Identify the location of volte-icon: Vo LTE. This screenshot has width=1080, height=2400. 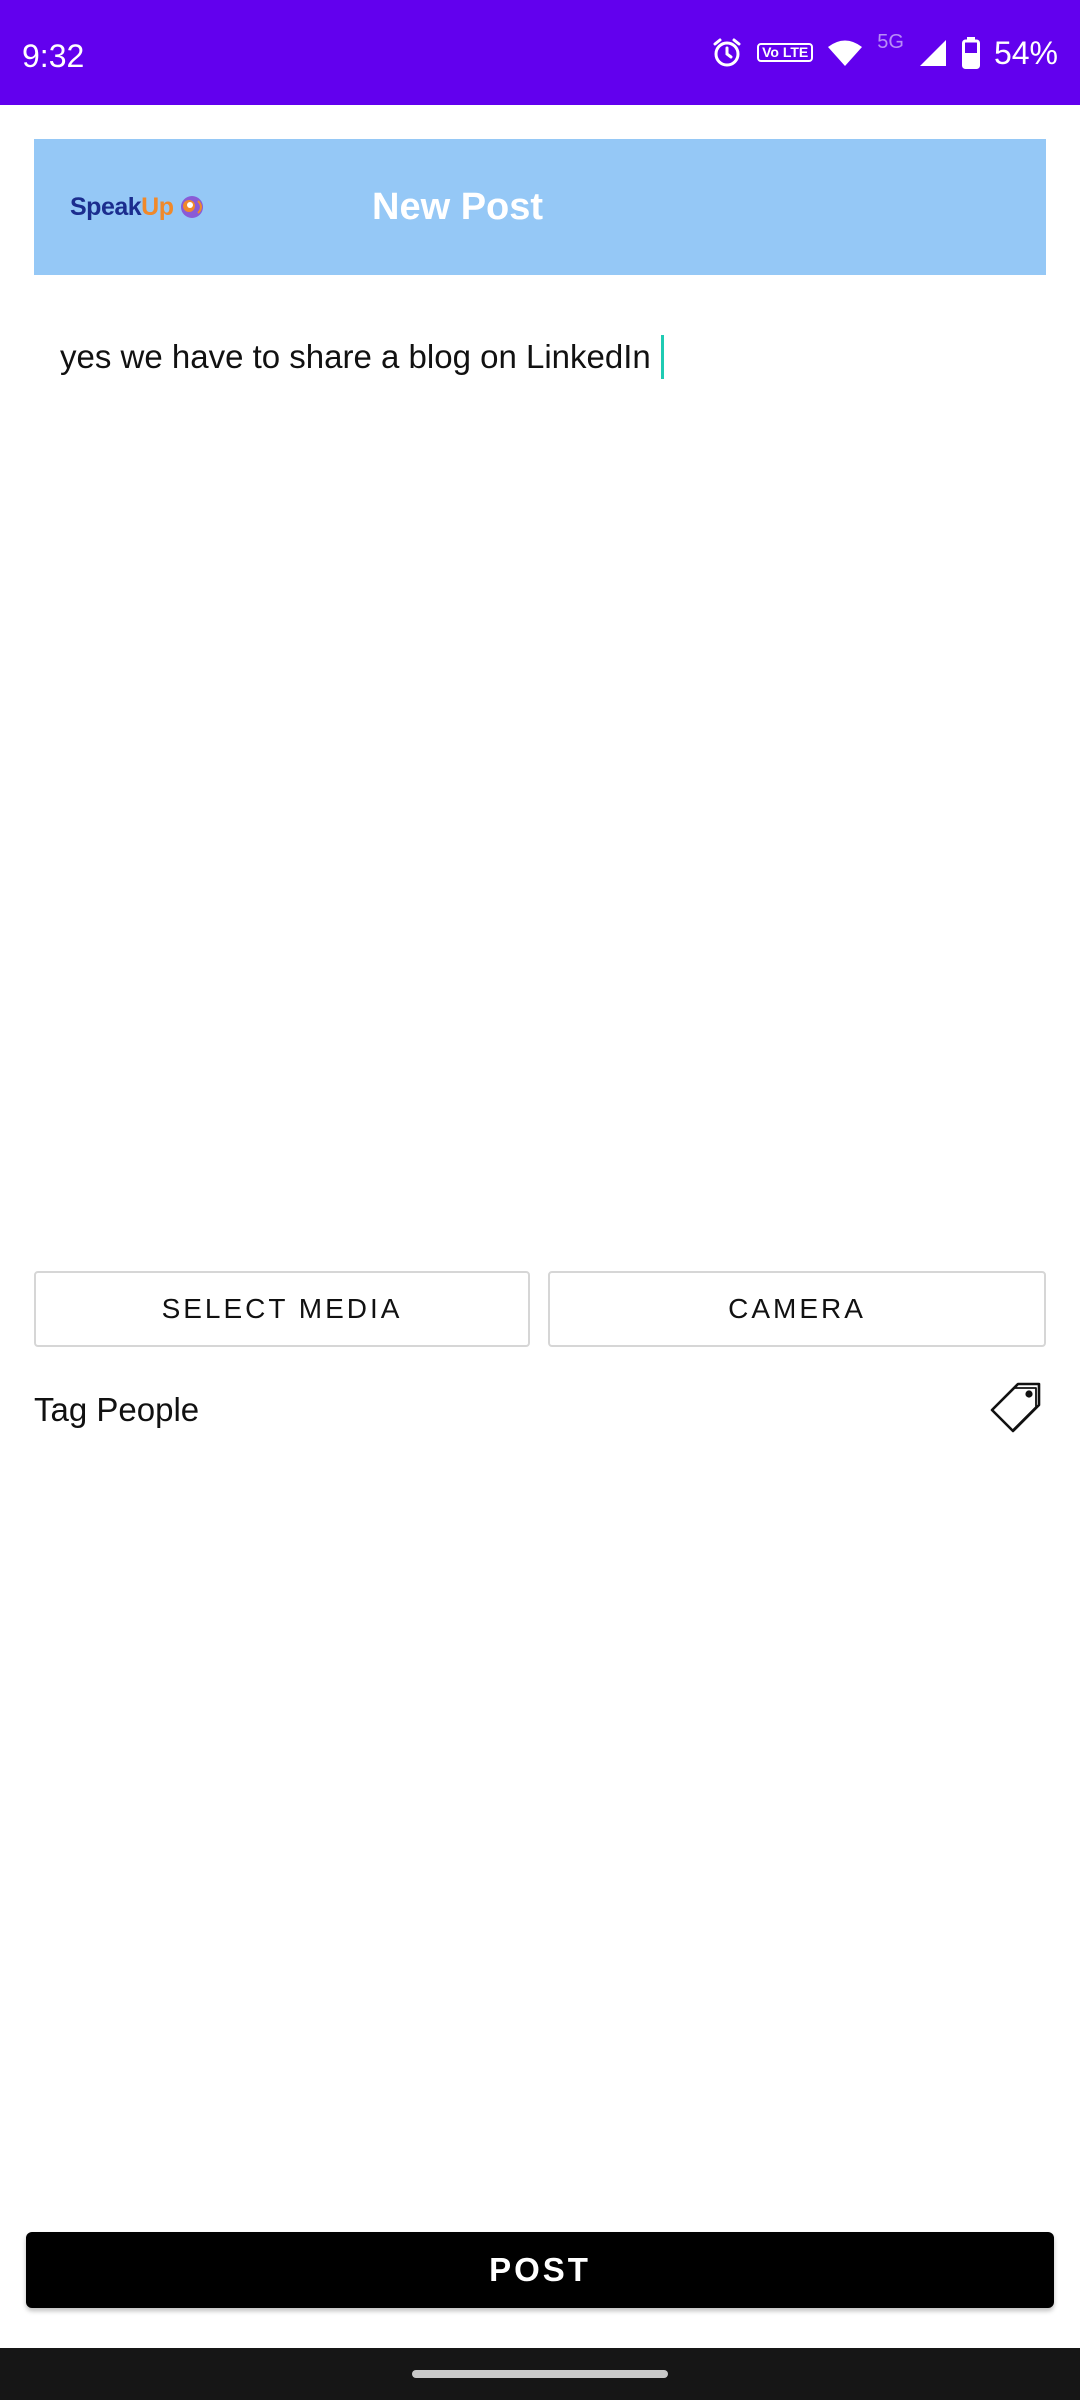
(785, 52).